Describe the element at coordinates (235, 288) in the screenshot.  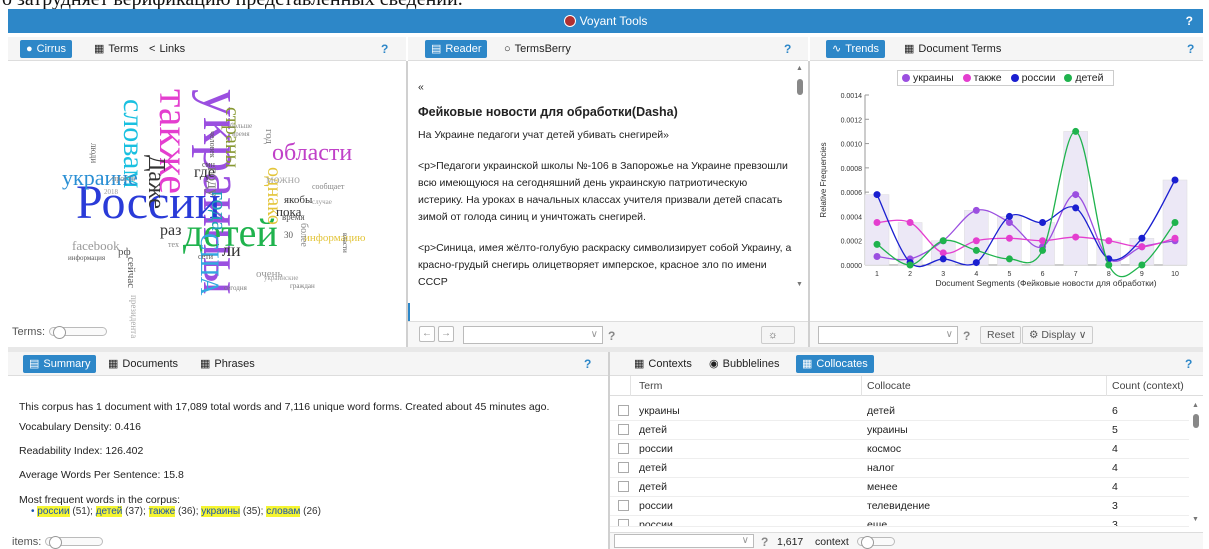
I see `cloud-word: сегодня` at that location.